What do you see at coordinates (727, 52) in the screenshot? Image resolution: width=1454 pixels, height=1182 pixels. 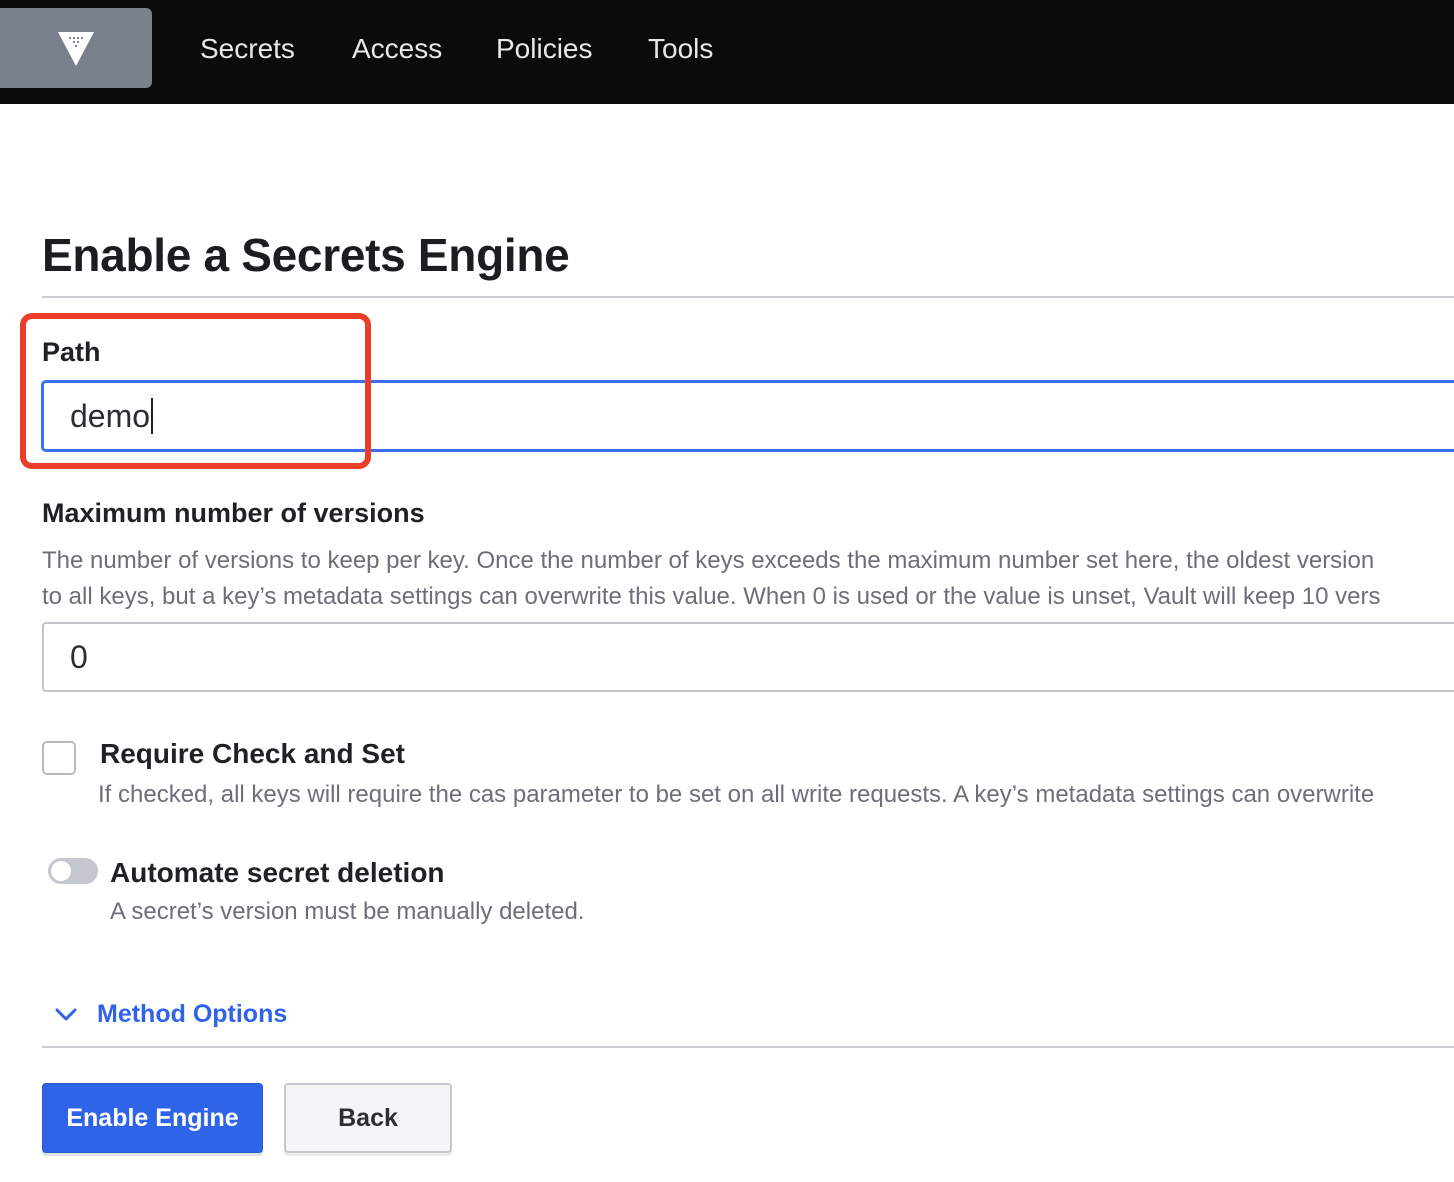 I see `top-nav: Secrets Access Policies Tools` at bounding box center [727, 52].